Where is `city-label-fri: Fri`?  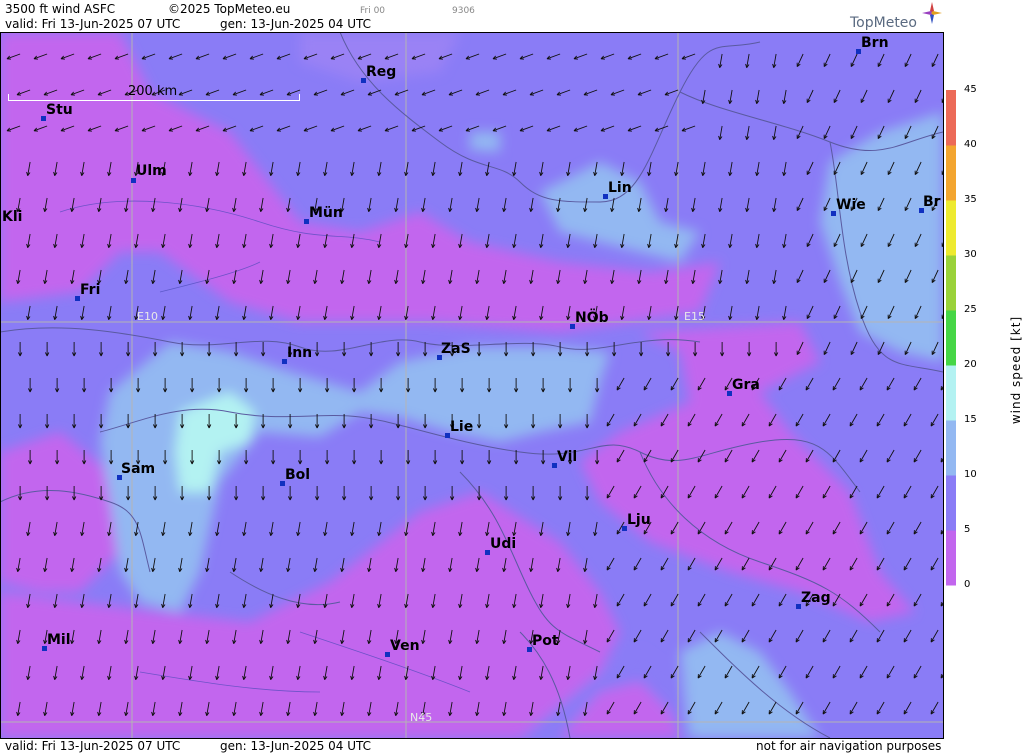 city-label-fri: Fri is located at coordinates (90, 290).